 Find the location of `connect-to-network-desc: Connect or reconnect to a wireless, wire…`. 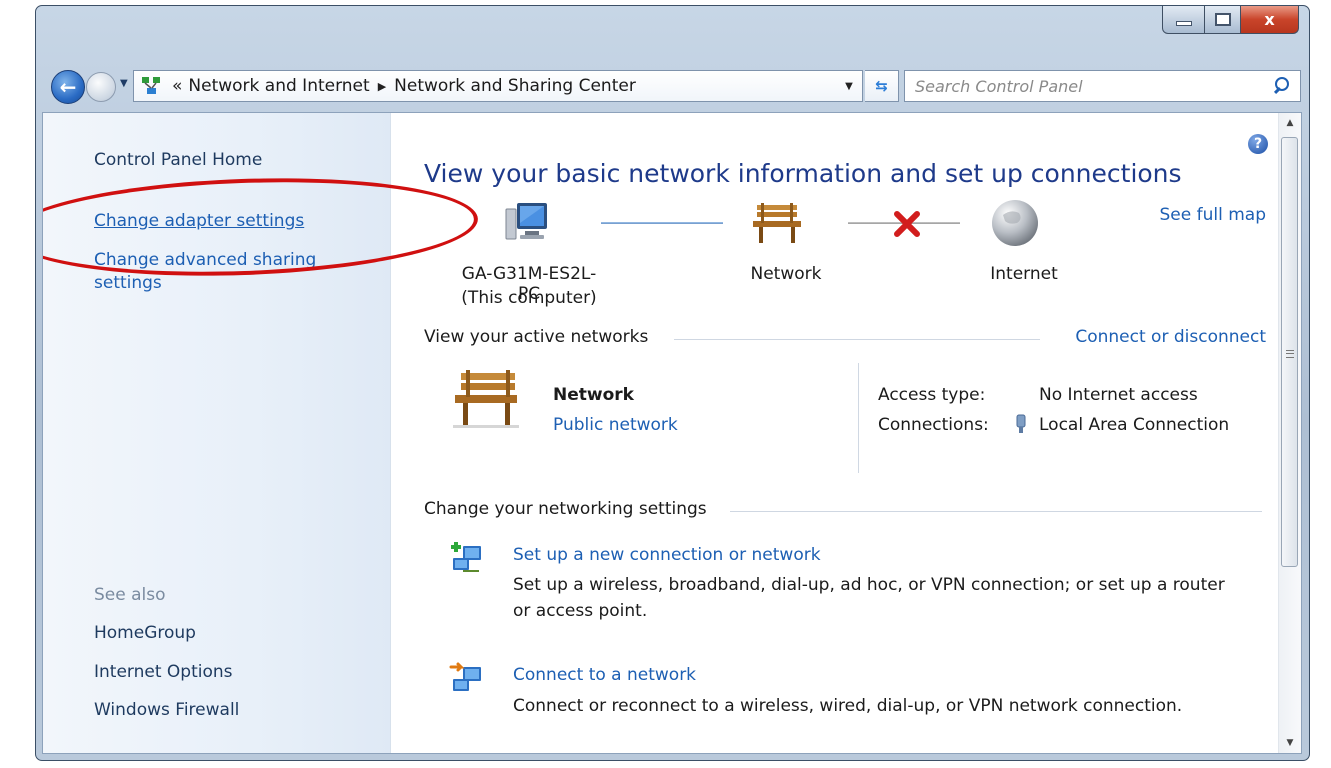

connect-to-network-desc: Connect or reconnect to a wireless, wire… is located at coordinates (848, 706).